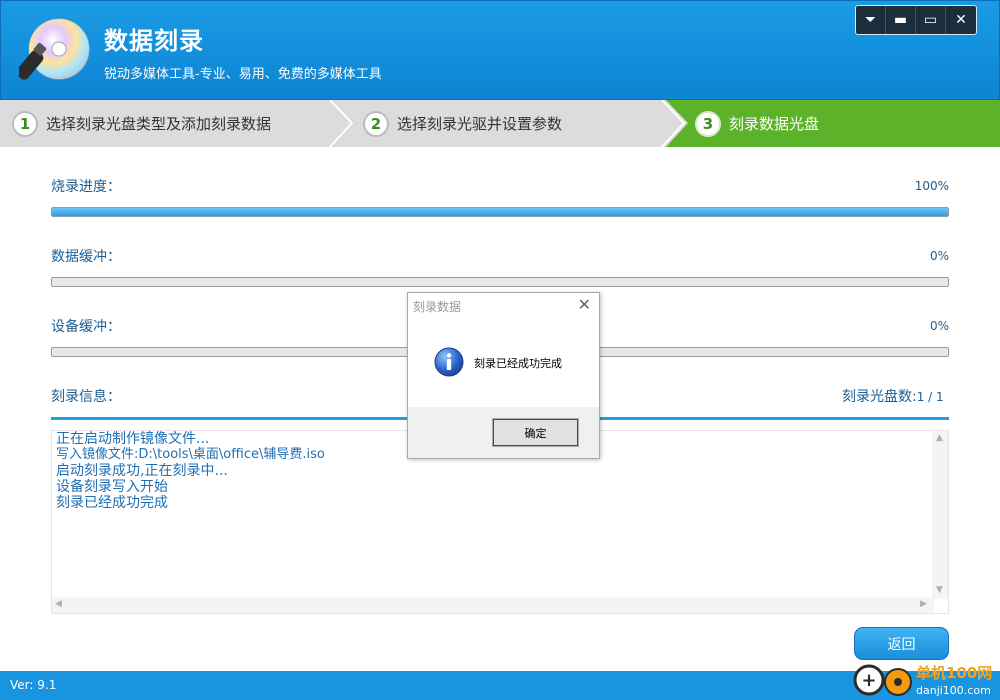 The width and height of the screenshot is (1000, 700). What do you see at coordinates (931, 20) in the screenshot?
I see `maximize-icon: ▭` at bounding box center [931, 20].